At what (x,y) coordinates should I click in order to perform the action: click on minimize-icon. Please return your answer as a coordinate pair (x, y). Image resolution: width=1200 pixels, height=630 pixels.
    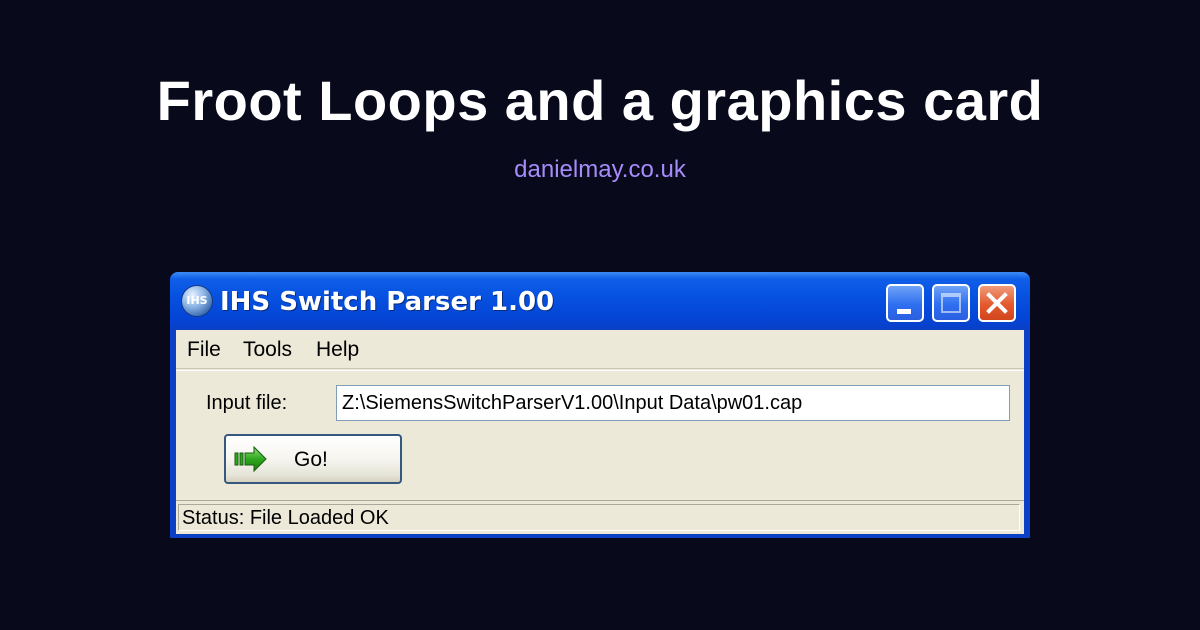
    Looking at the image, I should click on (904, 311).